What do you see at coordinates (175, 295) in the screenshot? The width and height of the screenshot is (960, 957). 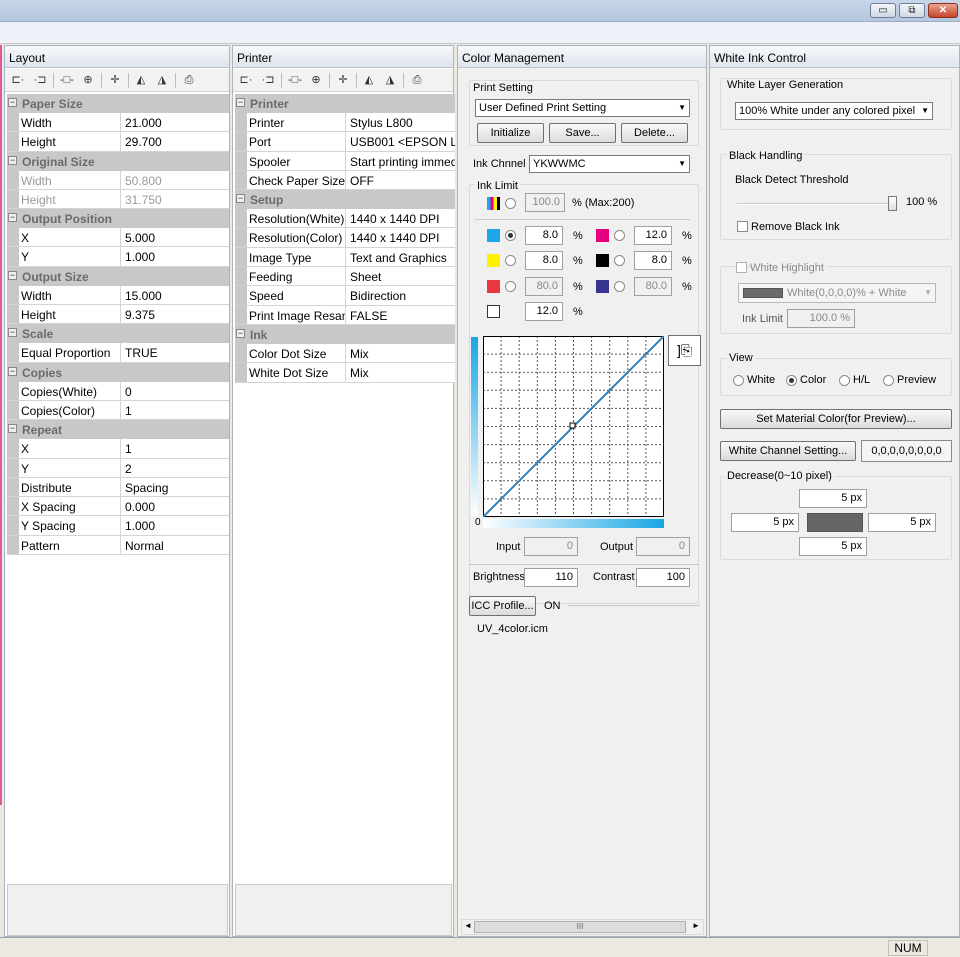 I see `property-value: 15.000` at bounding box center [175, 295].